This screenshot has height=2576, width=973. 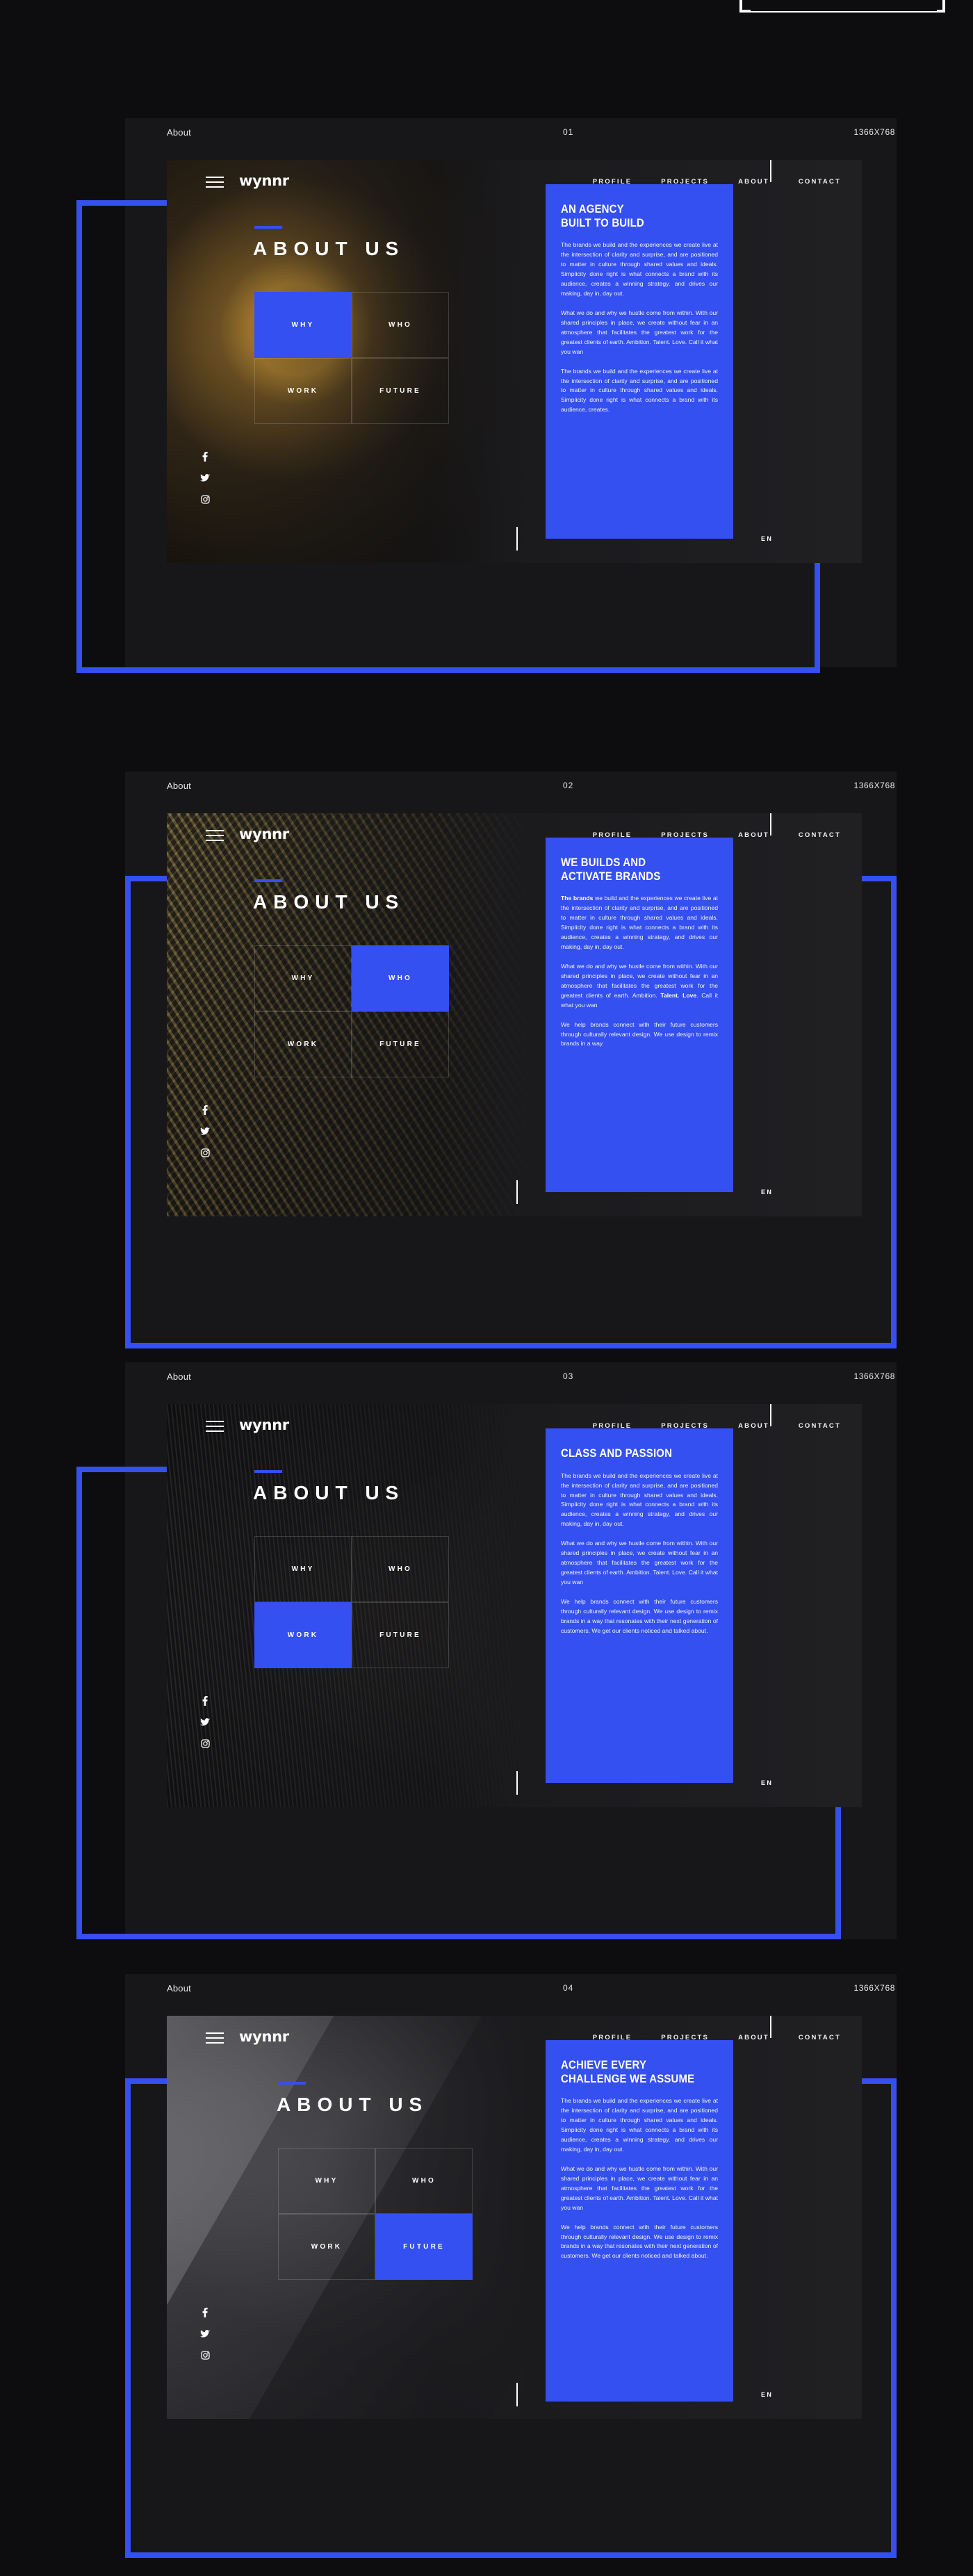 What do you see at coordinates (767, 1782) in the screenshot?
I see `language-switch-03: EN` at bounding box center [767, 1782].